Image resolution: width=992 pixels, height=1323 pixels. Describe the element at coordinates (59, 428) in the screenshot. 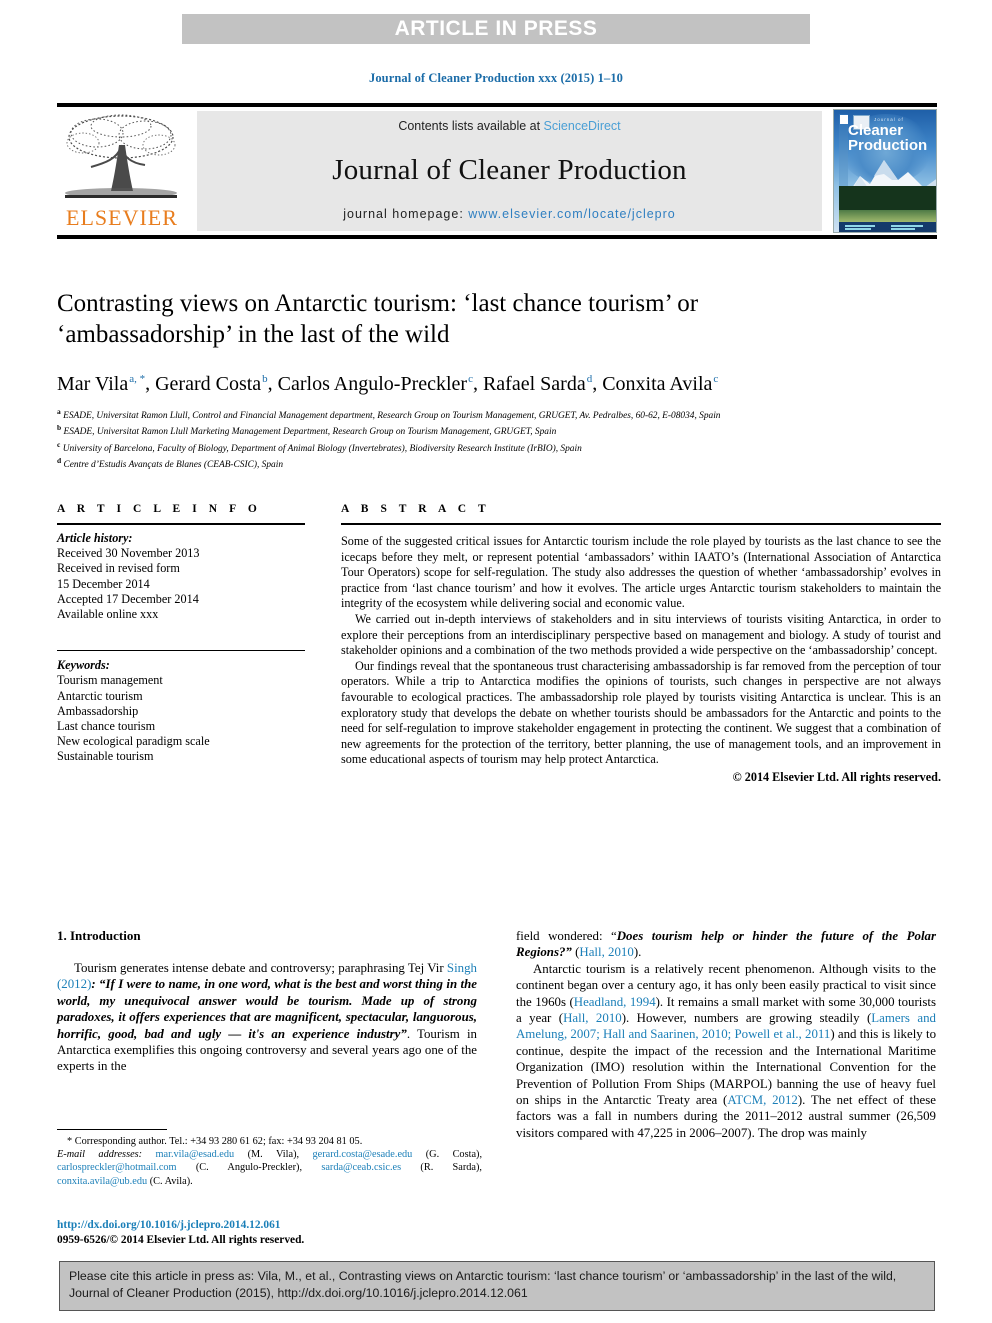

I see `affiliation-mark: b` at that location.